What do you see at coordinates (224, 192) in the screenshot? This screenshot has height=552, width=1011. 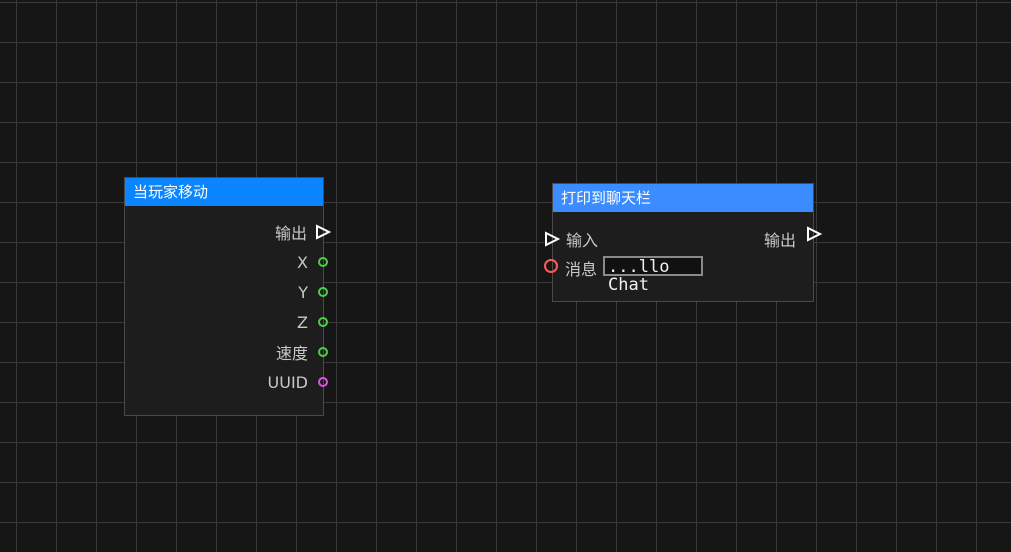 I see `event-node-header: 当玩家移动` at bounding box center [224, 192].